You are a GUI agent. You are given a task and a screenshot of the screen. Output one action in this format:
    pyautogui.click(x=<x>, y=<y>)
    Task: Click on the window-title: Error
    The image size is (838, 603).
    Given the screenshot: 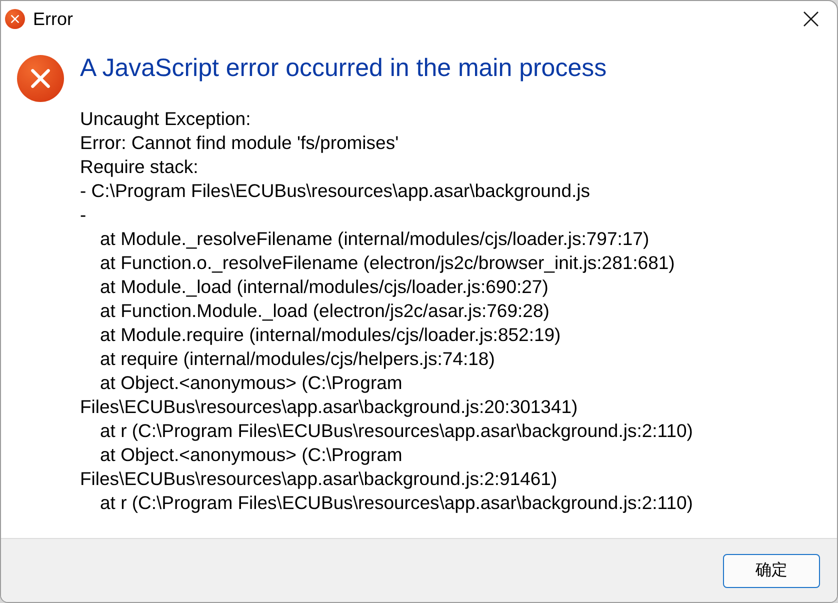 What is the action you would take?
    pyautogui.click(x=53, y=19)
    